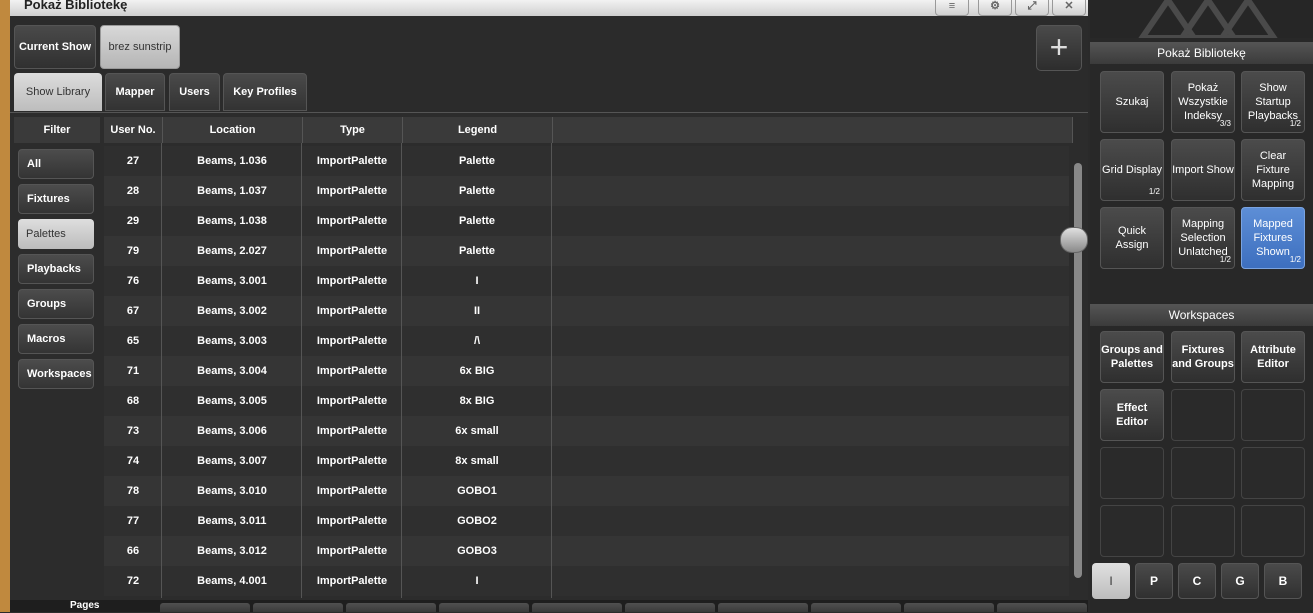 Image resolution: width=1313 pixels, height=613 pixels. What do you see at coordinates (586, 221) in the screenshot?
I see `table-row: 29 Beams, 1.038 ImportPalette Palette` at bounding box center [586, 221].